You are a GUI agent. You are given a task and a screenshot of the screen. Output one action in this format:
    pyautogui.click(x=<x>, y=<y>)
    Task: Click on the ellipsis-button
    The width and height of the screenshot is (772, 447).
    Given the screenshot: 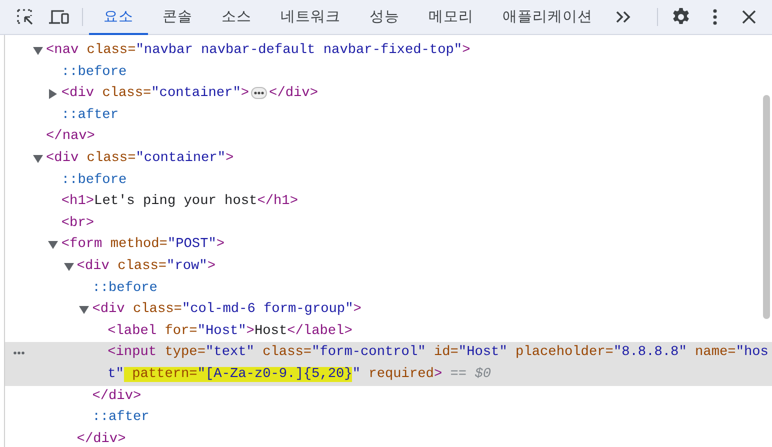 What is the action you would take?
    pyautogui.click(x=259, y=92)
    